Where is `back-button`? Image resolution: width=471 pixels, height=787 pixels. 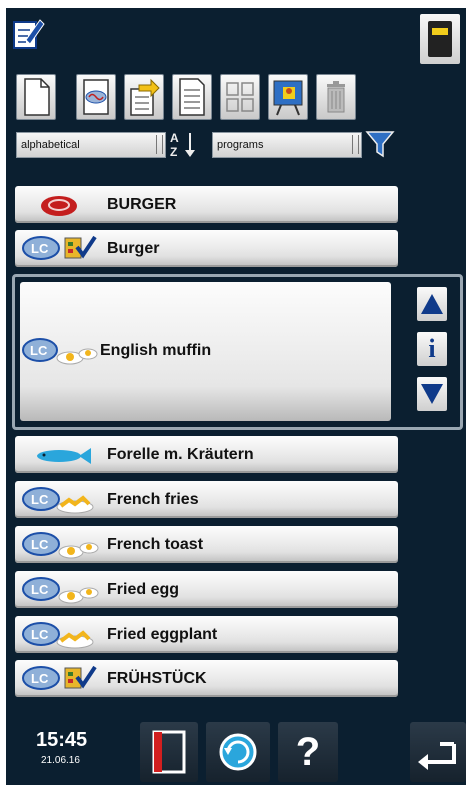
back-button is located at coordinates (438, 752).